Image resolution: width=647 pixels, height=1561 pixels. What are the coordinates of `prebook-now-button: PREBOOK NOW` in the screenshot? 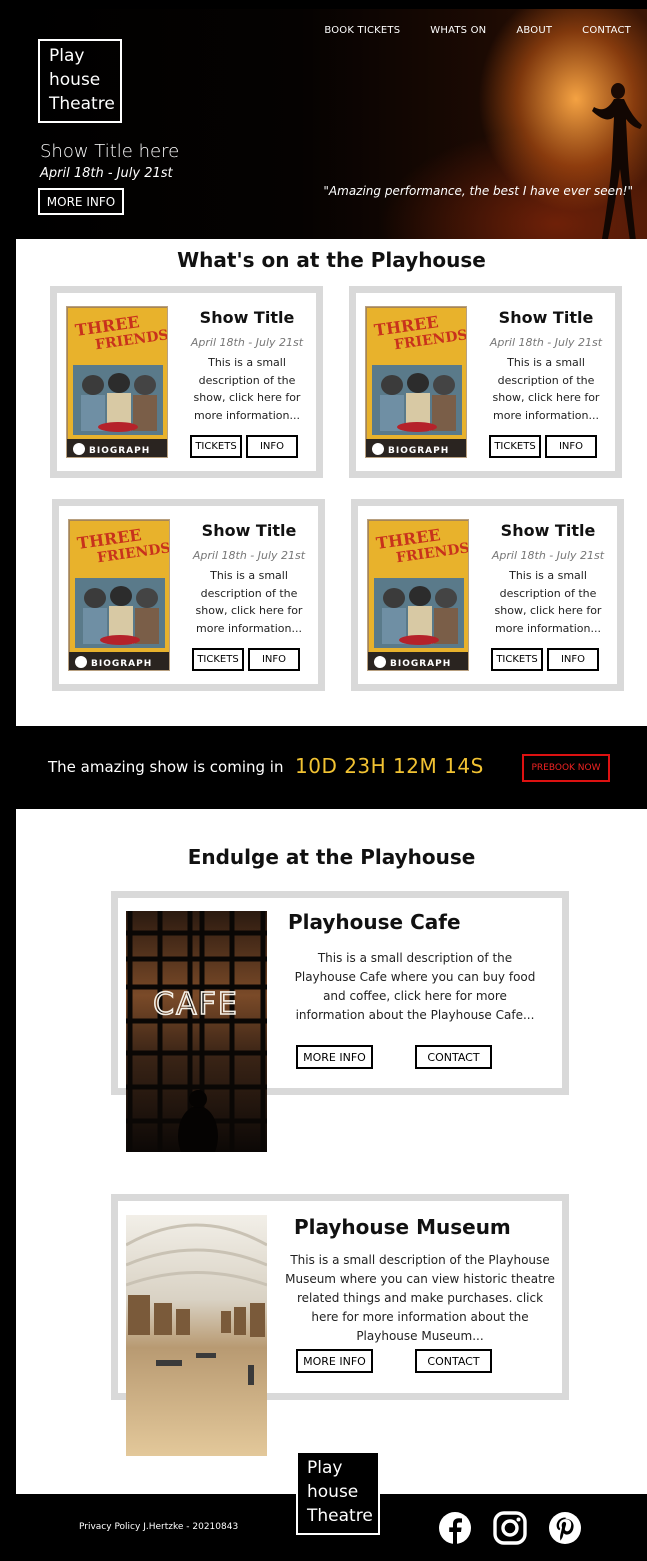 It's located at (566, 768).